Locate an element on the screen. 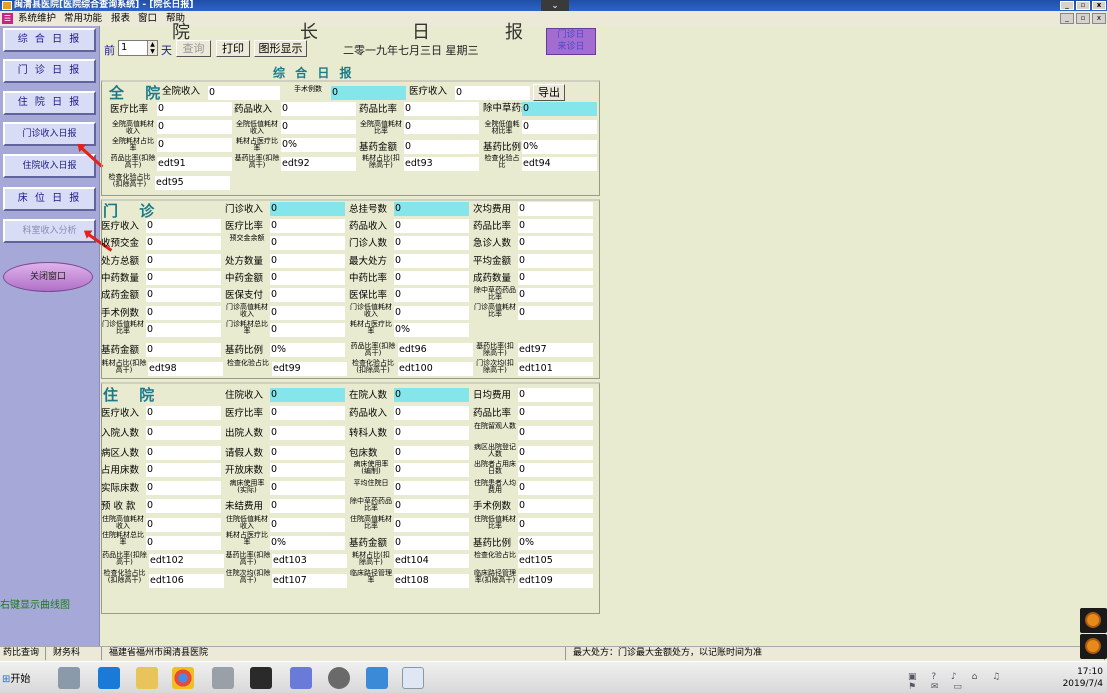 This screenshot has height=693, width=1107. field-value: edt102 is located at coordinates (186, 561).